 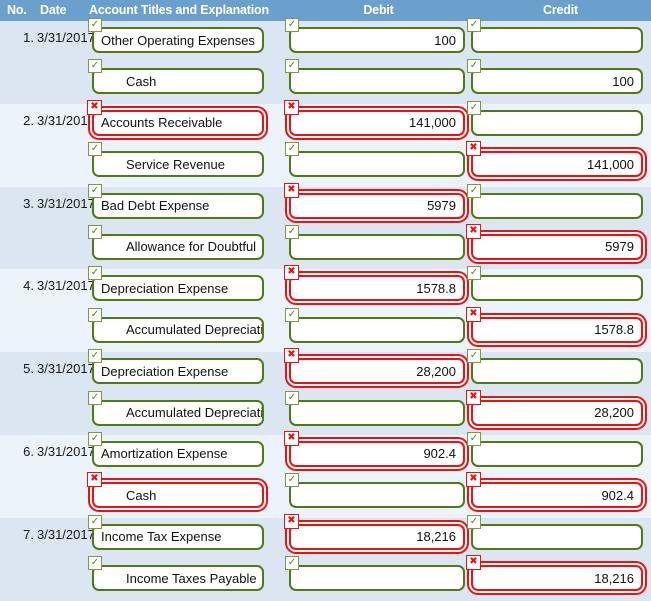 What do you see at coordinates (28, 534) in the screenshot?
I see `entry-number: 7.` at bounding box center [28, 534].